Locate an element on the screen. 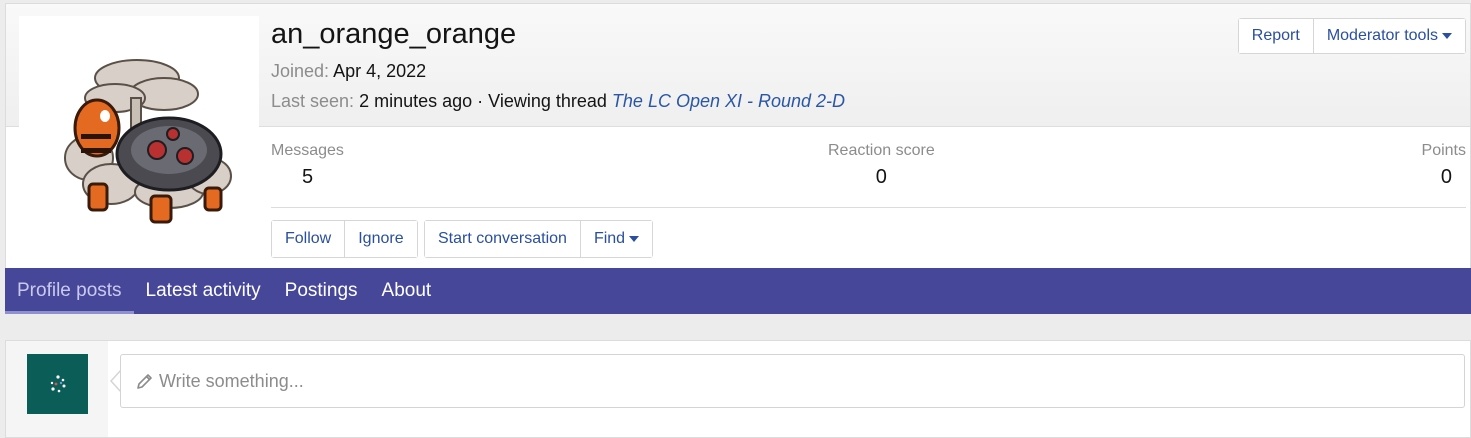 This screenshot has width=1471, height=438. current-user-avatar is located at coordinates (57, 384).